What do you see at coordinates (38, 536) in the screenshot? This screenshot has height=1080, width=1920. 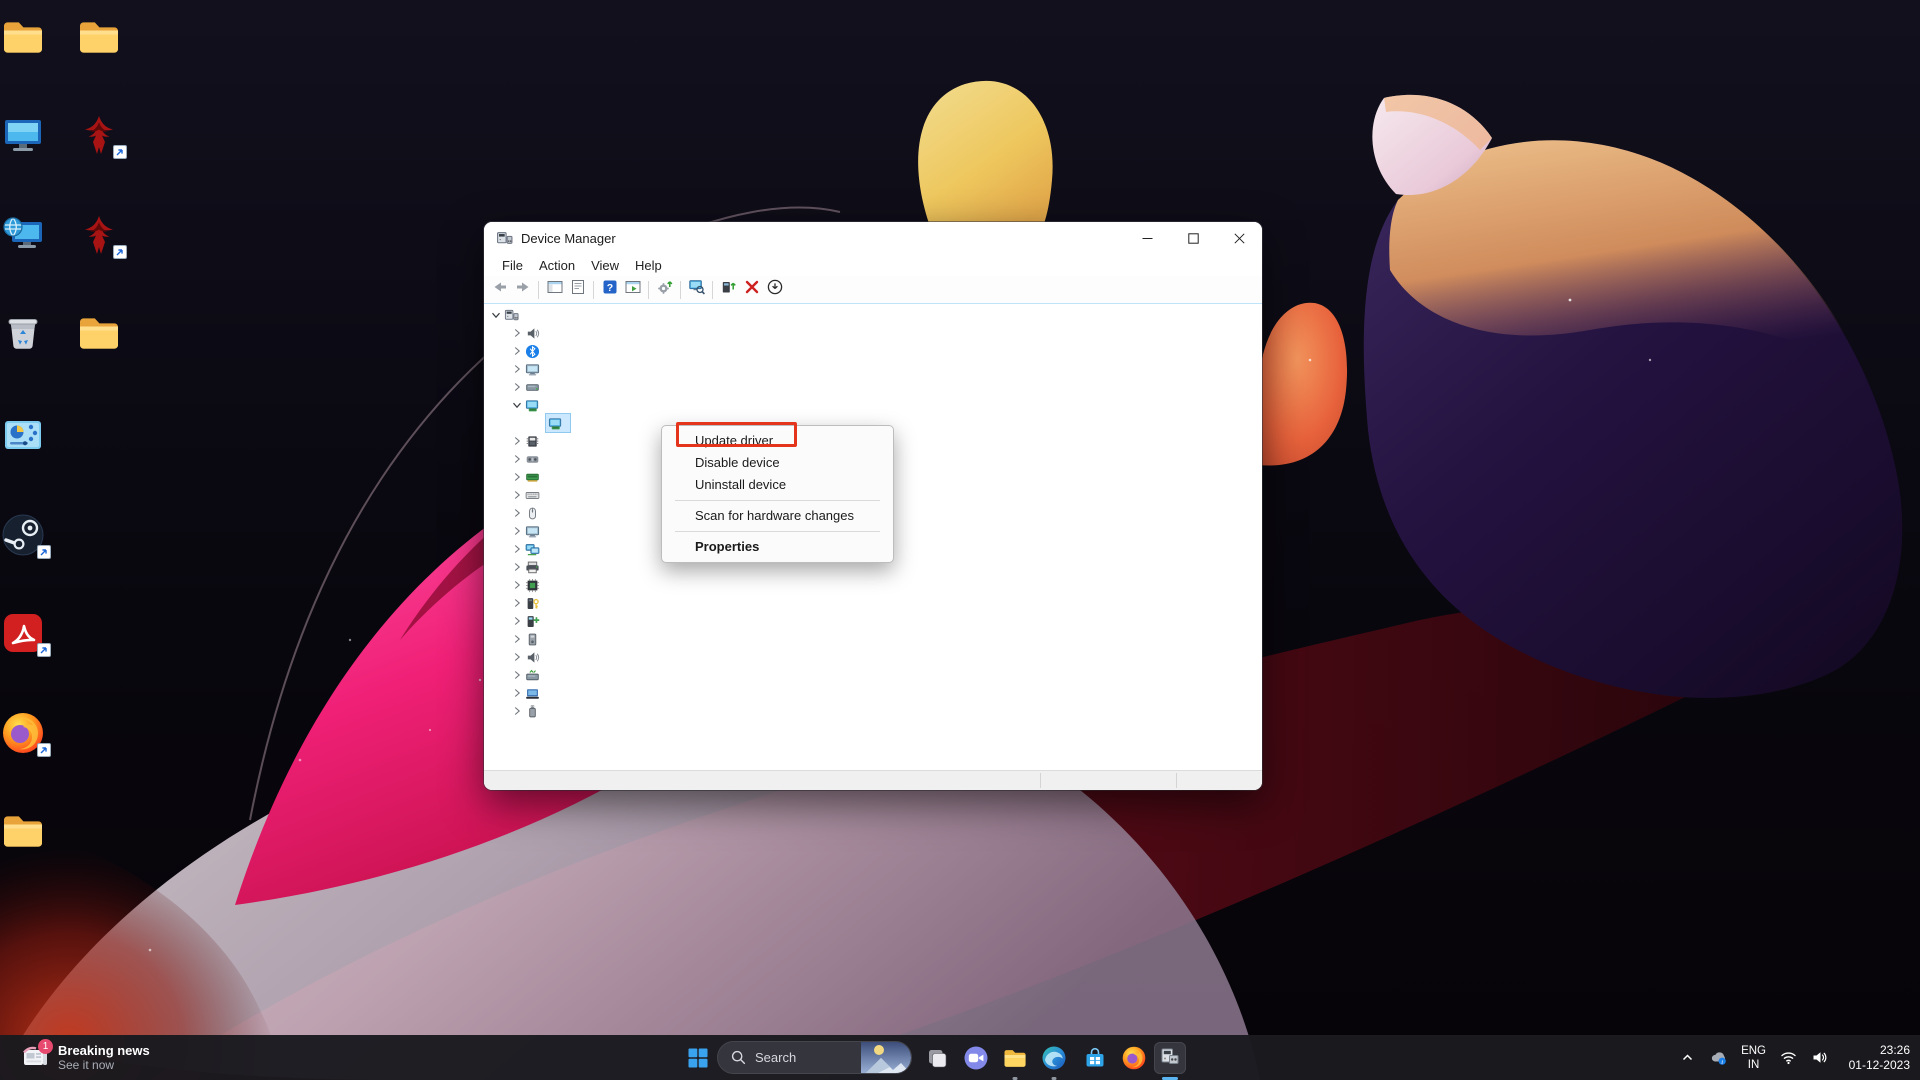 I see `desktop-icon-steam` at bounding box center [38, 536].